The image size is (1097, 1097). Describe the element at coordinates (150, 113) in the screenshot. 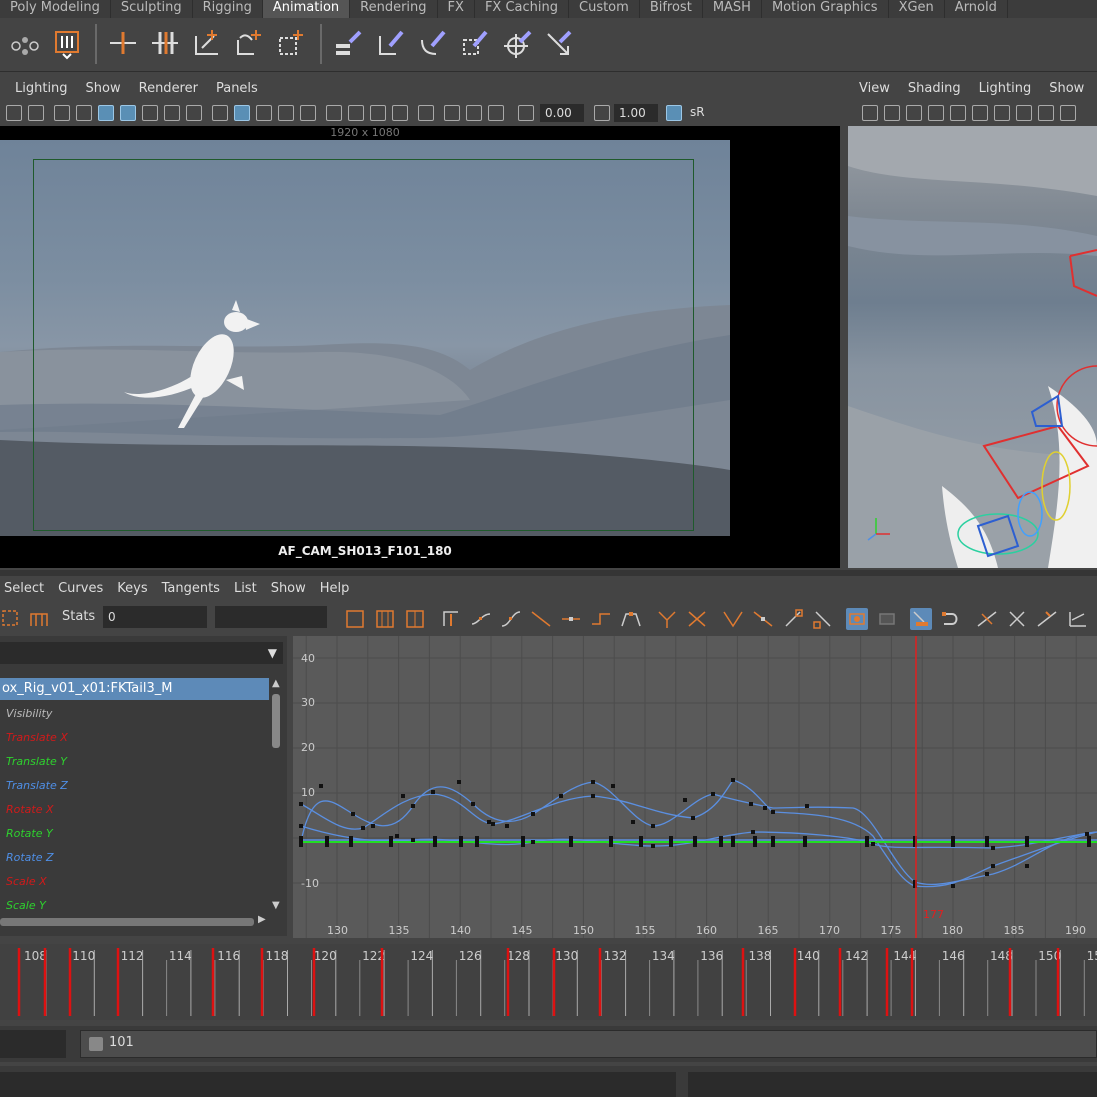

I see `field-chart-icon` at that location.